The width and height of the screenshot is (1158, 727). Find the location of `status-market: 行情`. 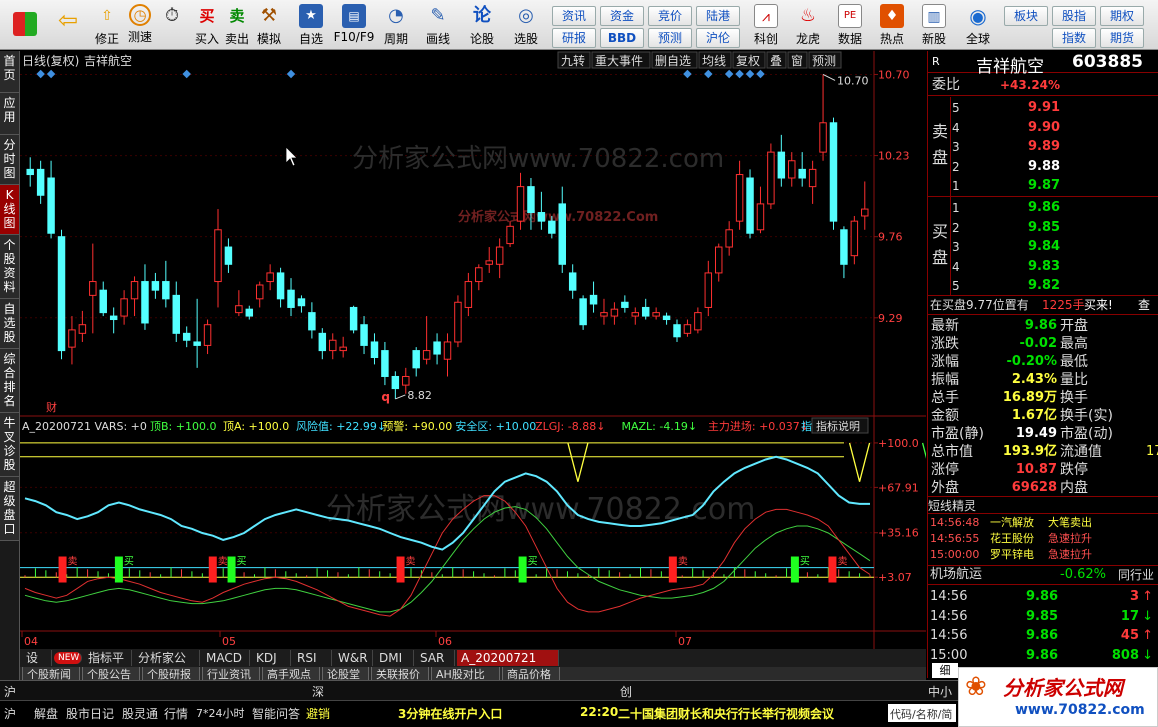

status-market: 行情 is located at coordinates (176, 713).